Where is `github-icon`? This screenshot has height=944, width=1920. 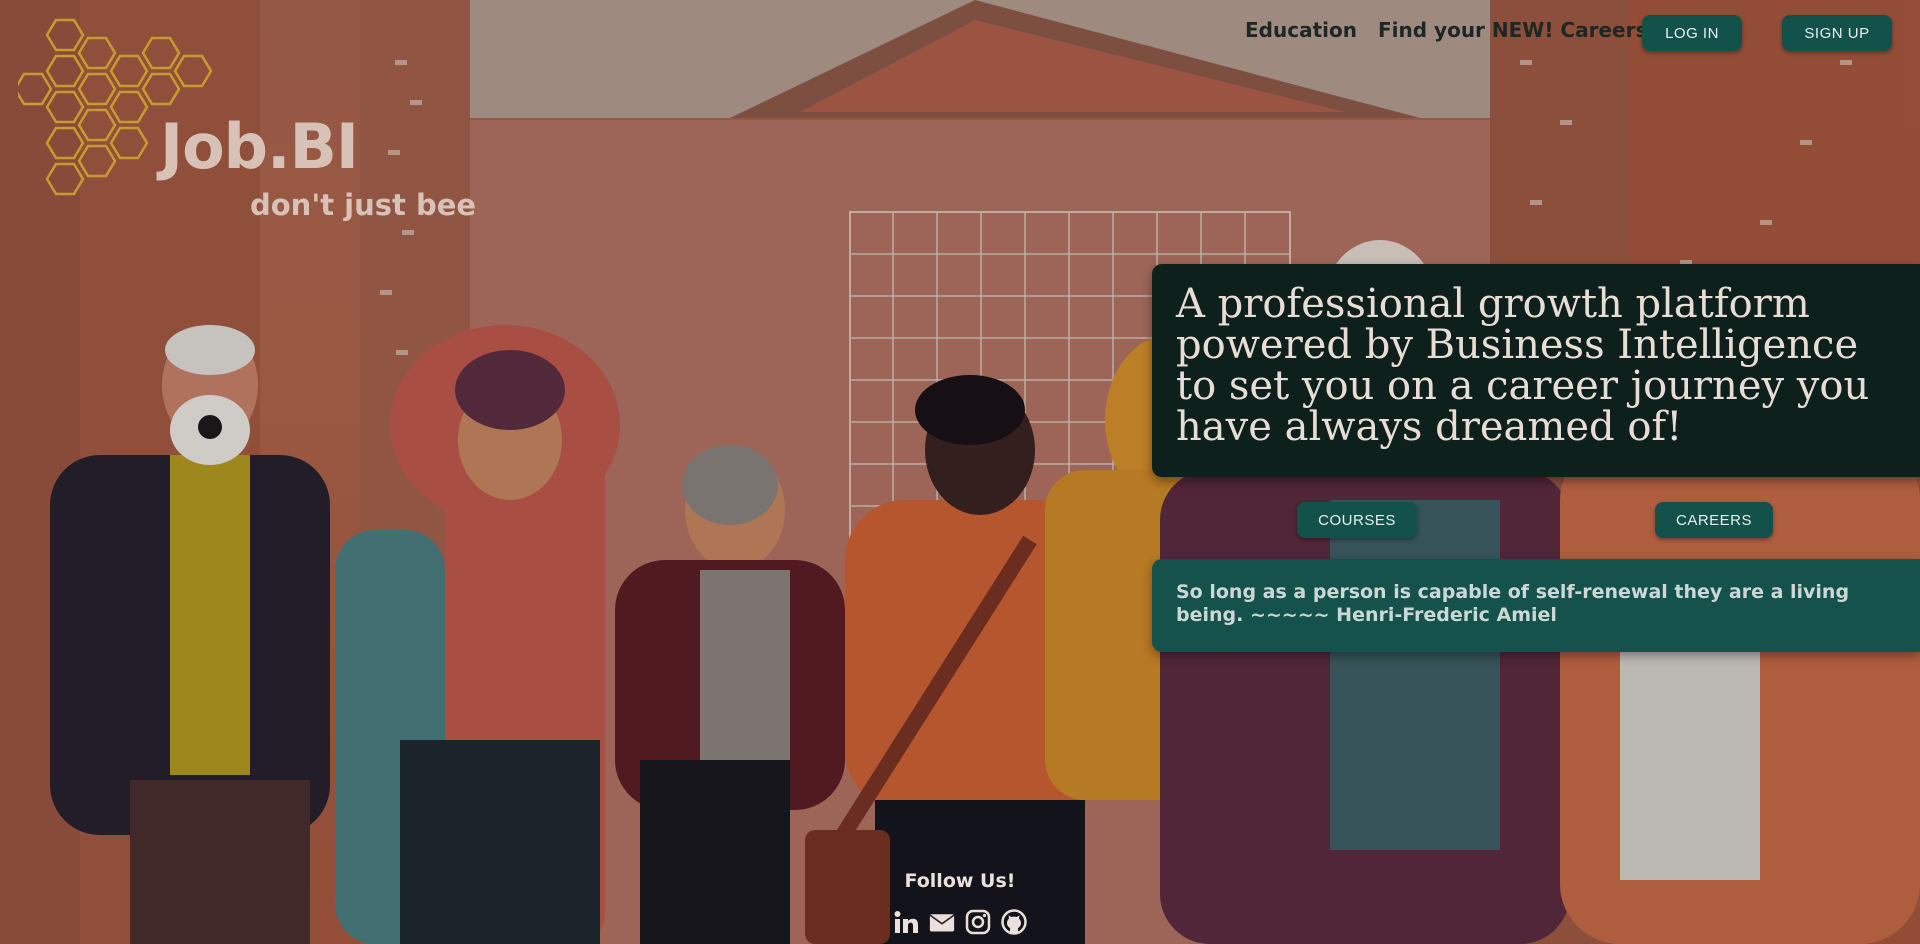
github-icon is located at coordinates (1014, 922).